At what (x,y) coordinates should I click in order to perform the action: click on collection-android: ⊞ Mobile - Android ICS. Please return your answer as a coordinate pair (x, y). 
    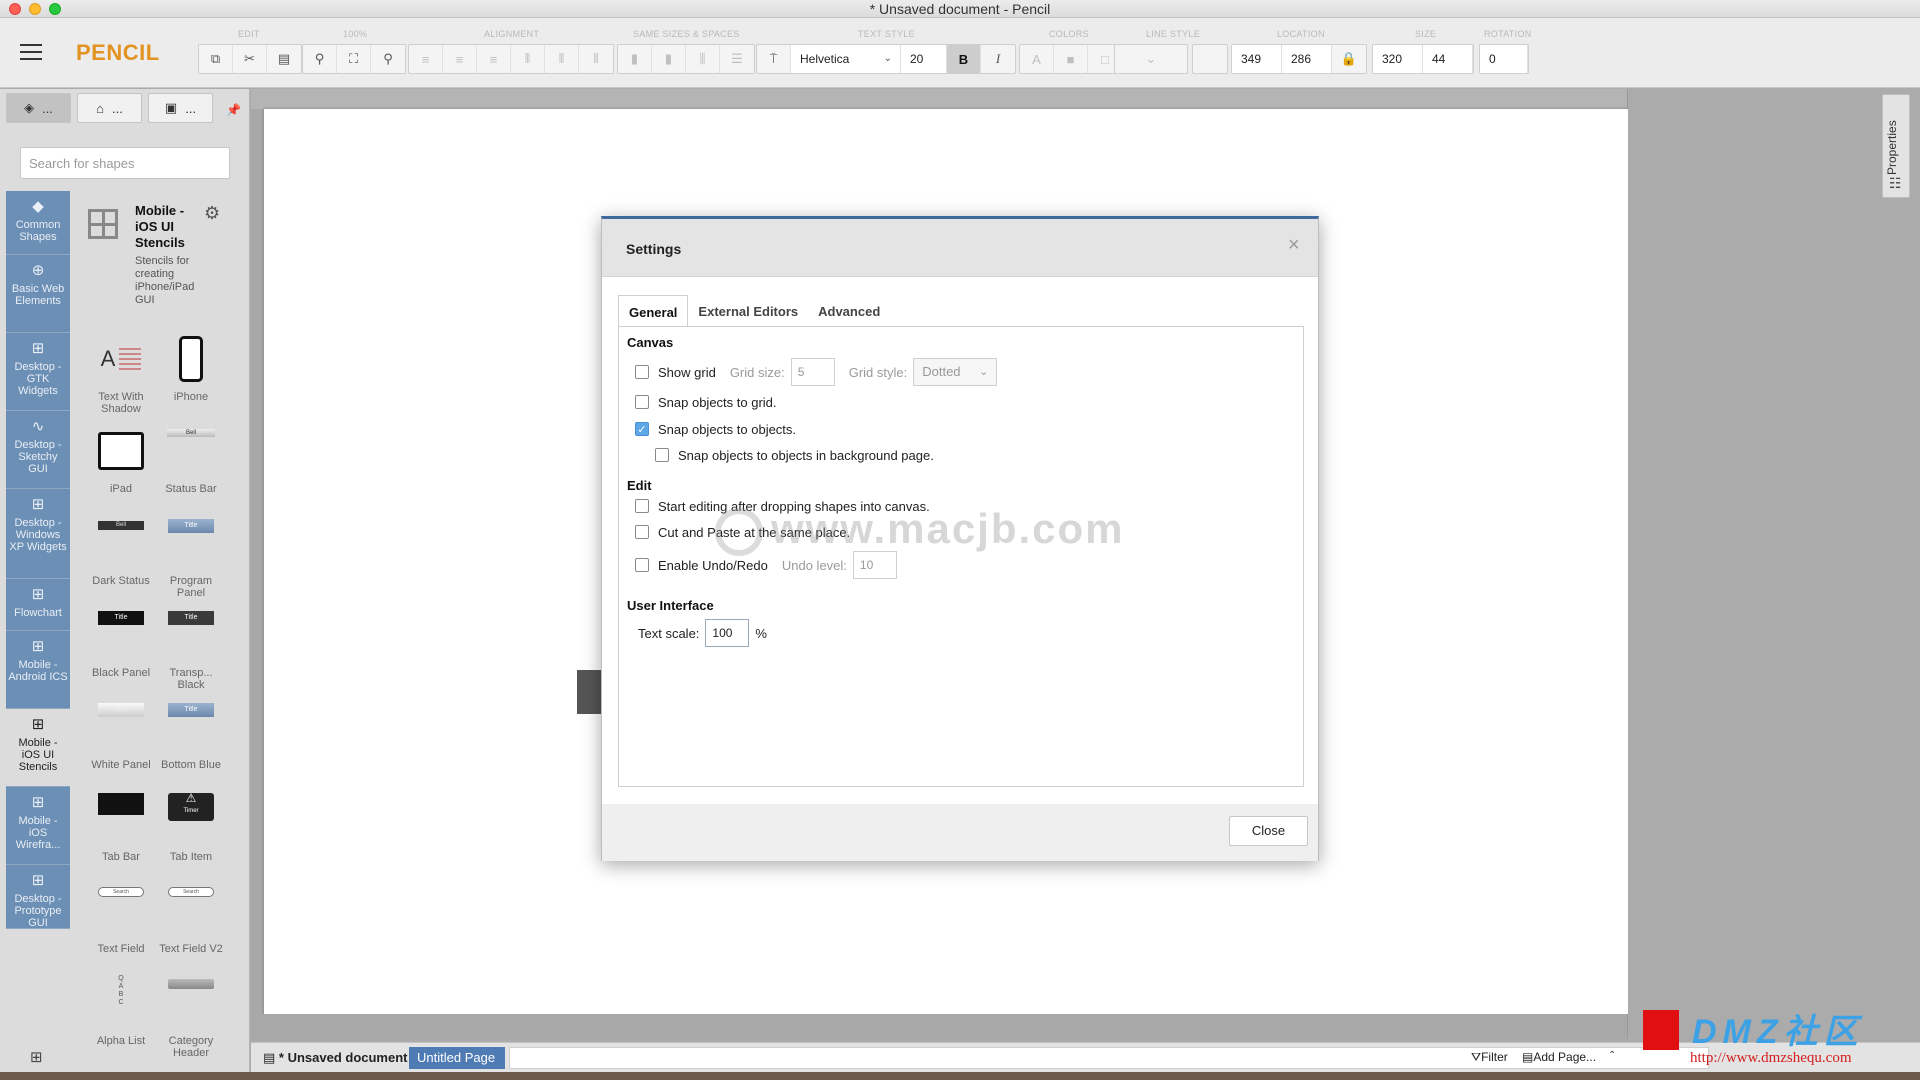
    Looking at the image, I should click on (38, 670).